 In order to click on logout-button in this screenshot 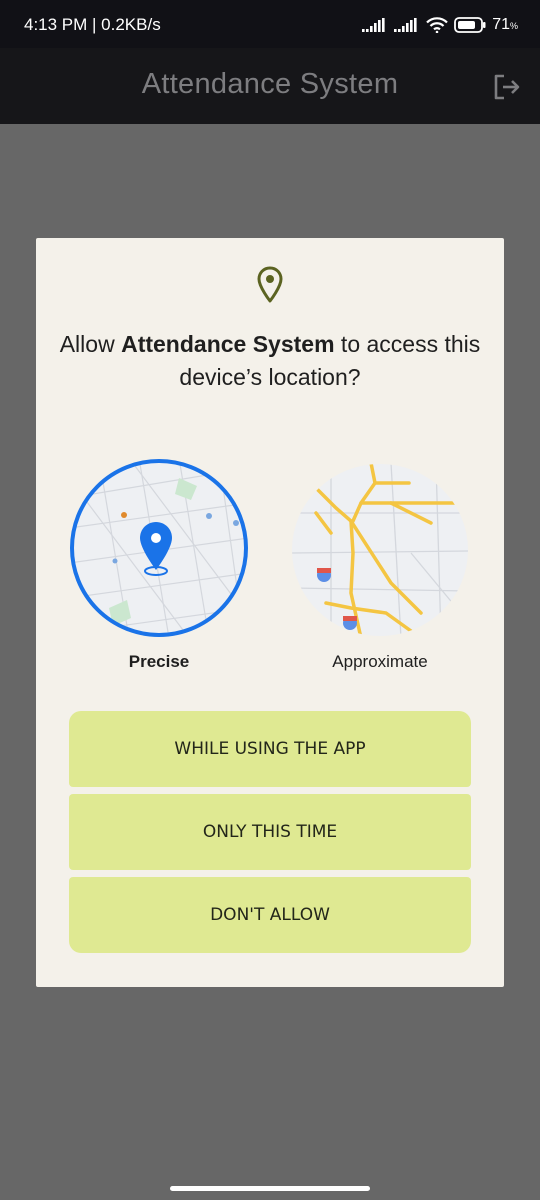, I will do `click(507, 87)`.